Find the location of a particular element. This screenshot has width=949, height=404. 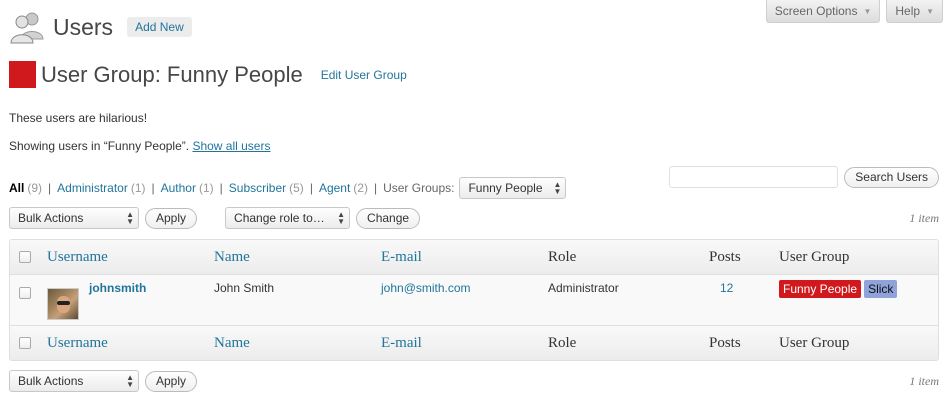

change-role-select: Change role to… ▲ ▼ is located at coordinates (288, 218).